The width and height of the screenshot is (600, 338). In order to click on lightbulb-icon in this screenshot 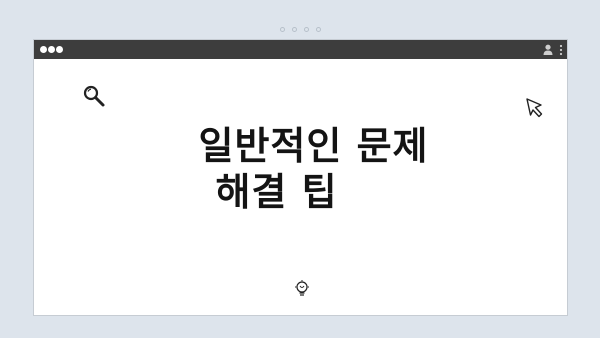, I will do `click(302, 288)`.